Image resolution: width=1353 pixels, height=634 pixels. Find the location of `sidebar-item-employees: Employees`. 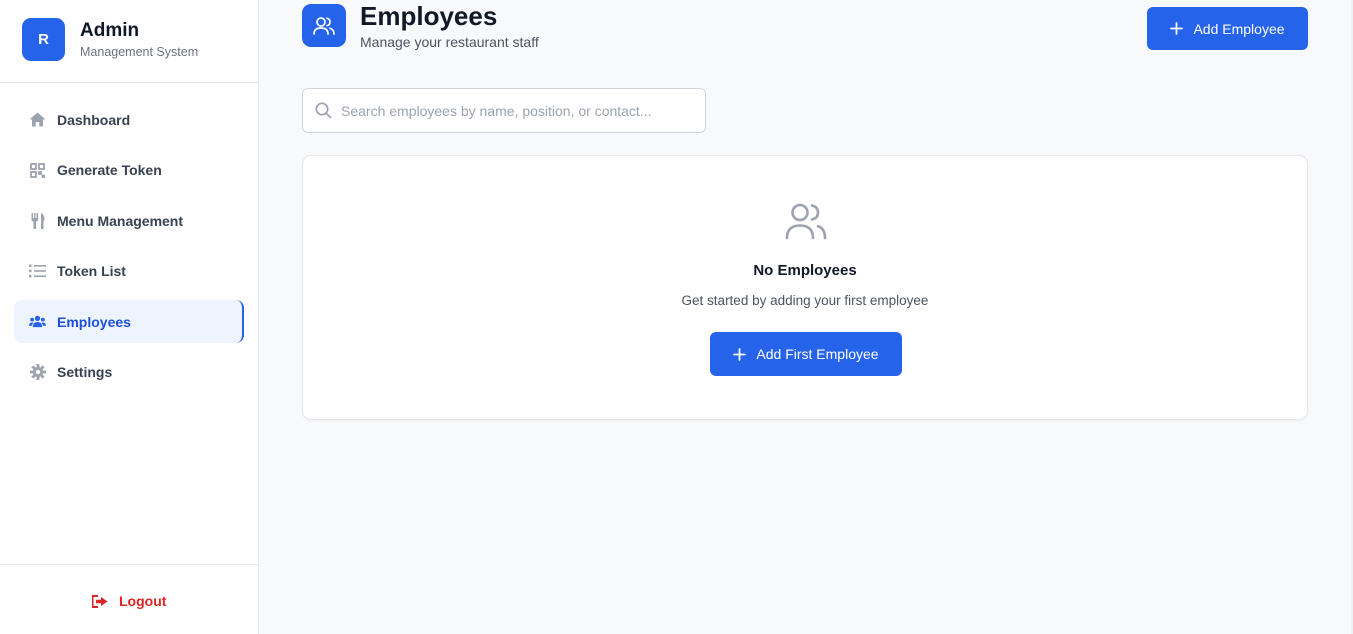

sidebar-item-employees: Employees is located at coordinates (129, 321).